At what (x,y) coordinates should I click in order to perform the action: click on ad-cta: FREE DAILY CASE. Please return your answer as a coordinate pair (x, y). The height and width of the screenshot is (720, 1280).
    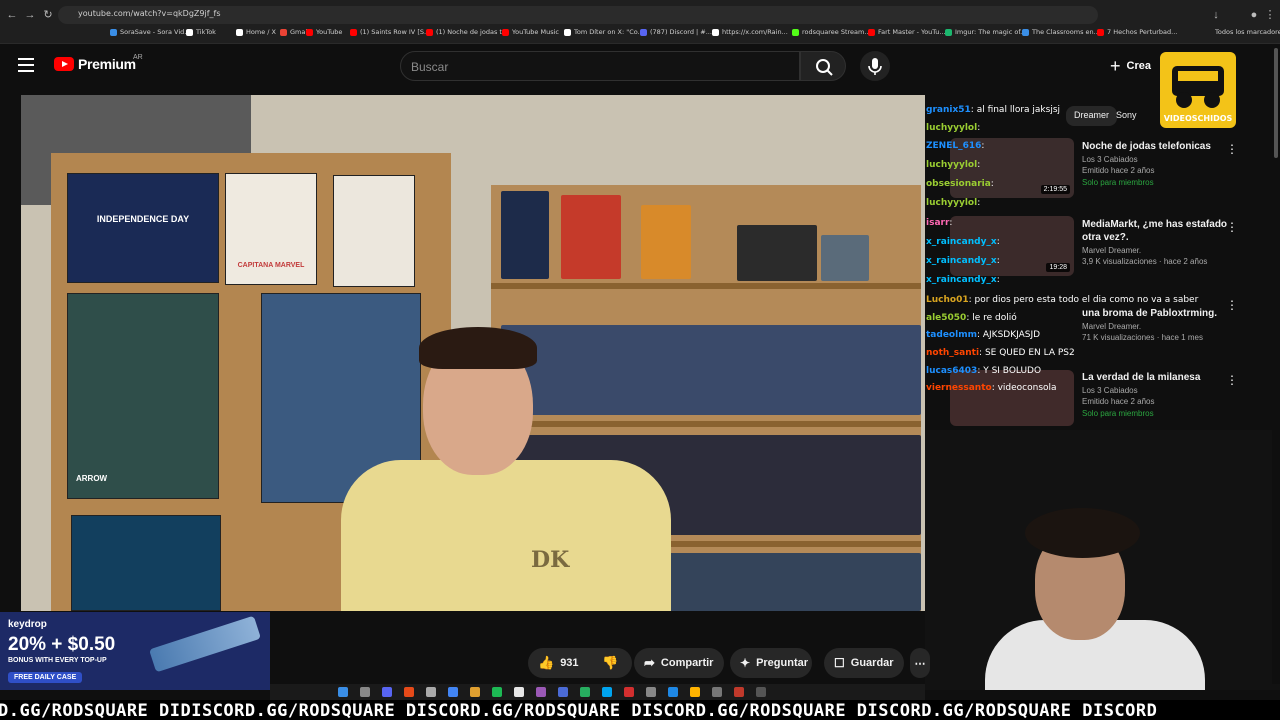
    Looking at the image, I should click on (45, 677).